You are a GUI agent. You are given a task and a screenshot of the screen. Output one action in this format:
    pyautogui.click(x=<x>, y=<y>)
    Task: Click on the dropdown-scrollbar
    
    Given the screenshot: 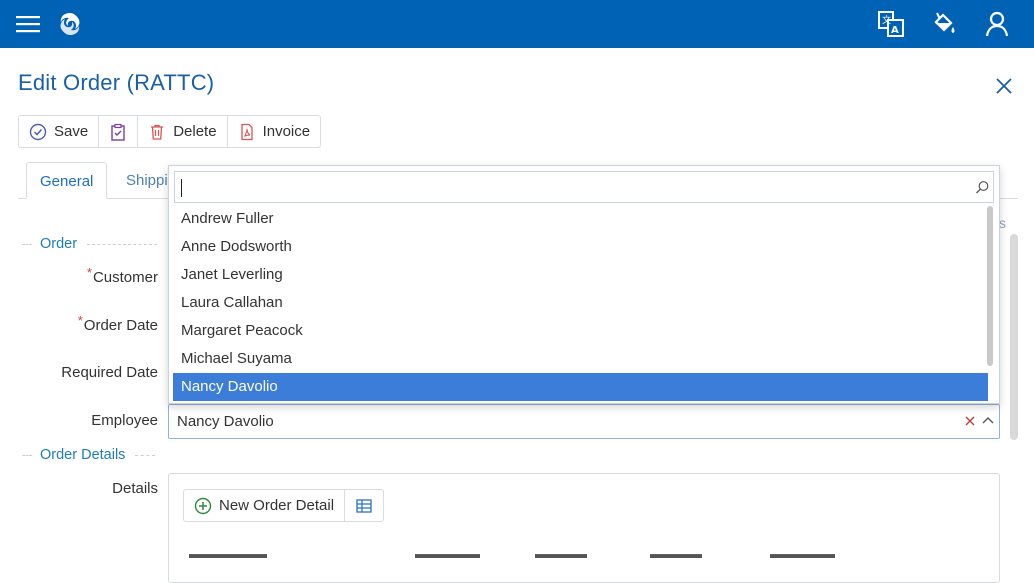 What is the action you would take?
    pyautogui.click(x=990, y=286)
    